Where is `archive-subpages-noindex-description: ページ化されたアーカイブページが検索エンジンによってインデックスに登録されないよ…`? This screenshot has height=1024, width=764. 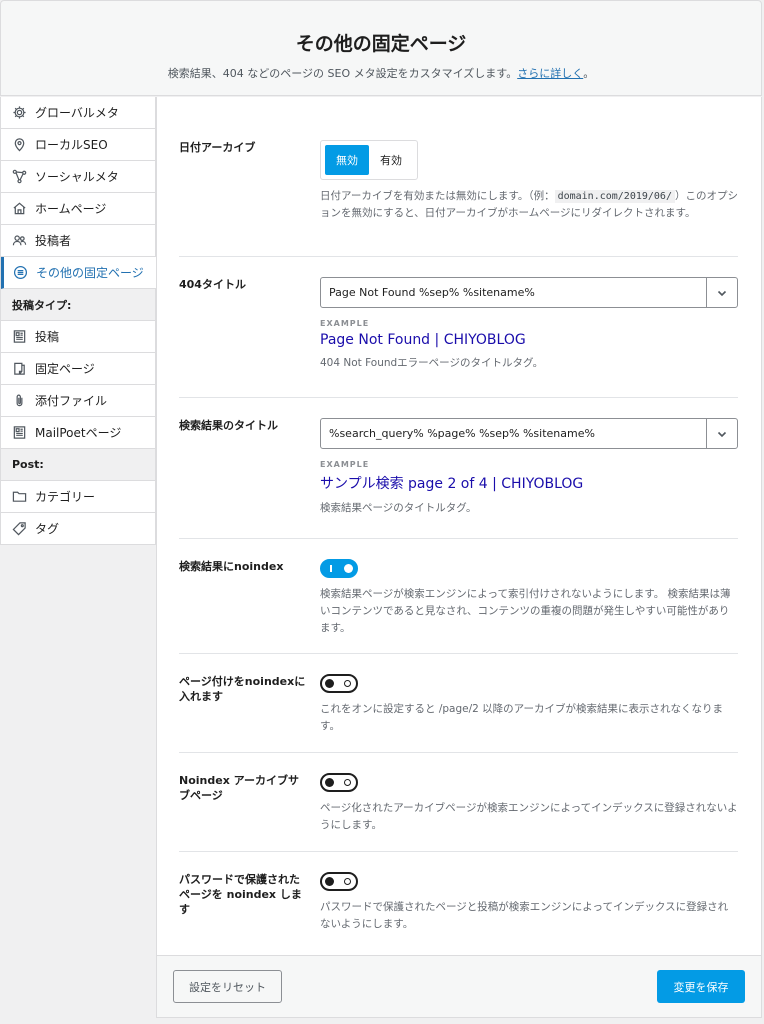 archive-subpages-noindex-description: ページ化されたアーカイブページが検索エンジンによってインデックスに登録されないよ… is located at coordinates (529, 816).